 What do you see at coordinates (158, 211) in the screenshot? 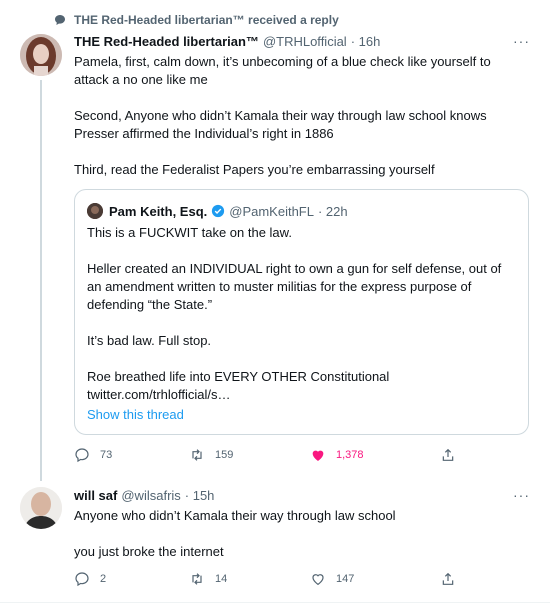
I see `quoted-author-name: Pam Keith, Esq.` at bounding box center [158, 211].